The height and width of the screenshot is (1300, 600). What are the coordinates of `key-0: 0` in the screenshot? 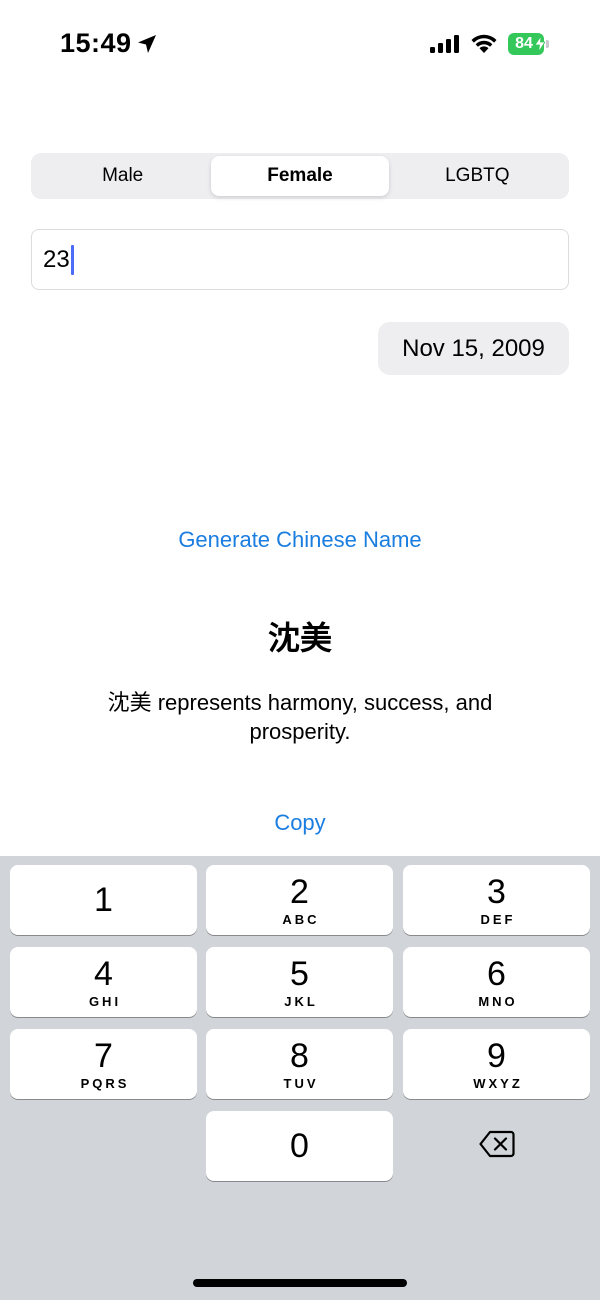 It's located at (299, 1146).